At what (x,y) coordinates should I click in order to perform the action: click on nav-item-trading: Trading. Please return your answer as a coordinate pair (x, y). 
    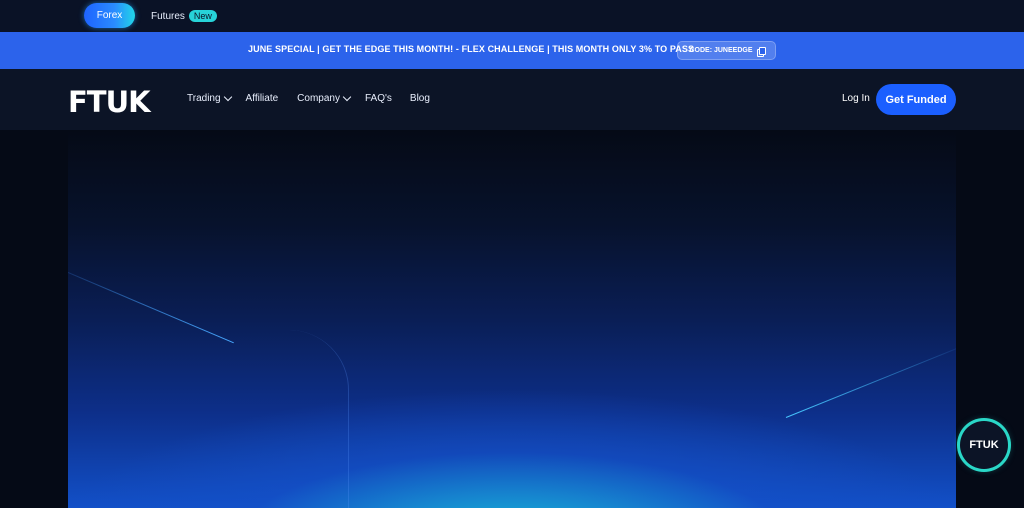
    Looking at the image, I should click on (209, 98).